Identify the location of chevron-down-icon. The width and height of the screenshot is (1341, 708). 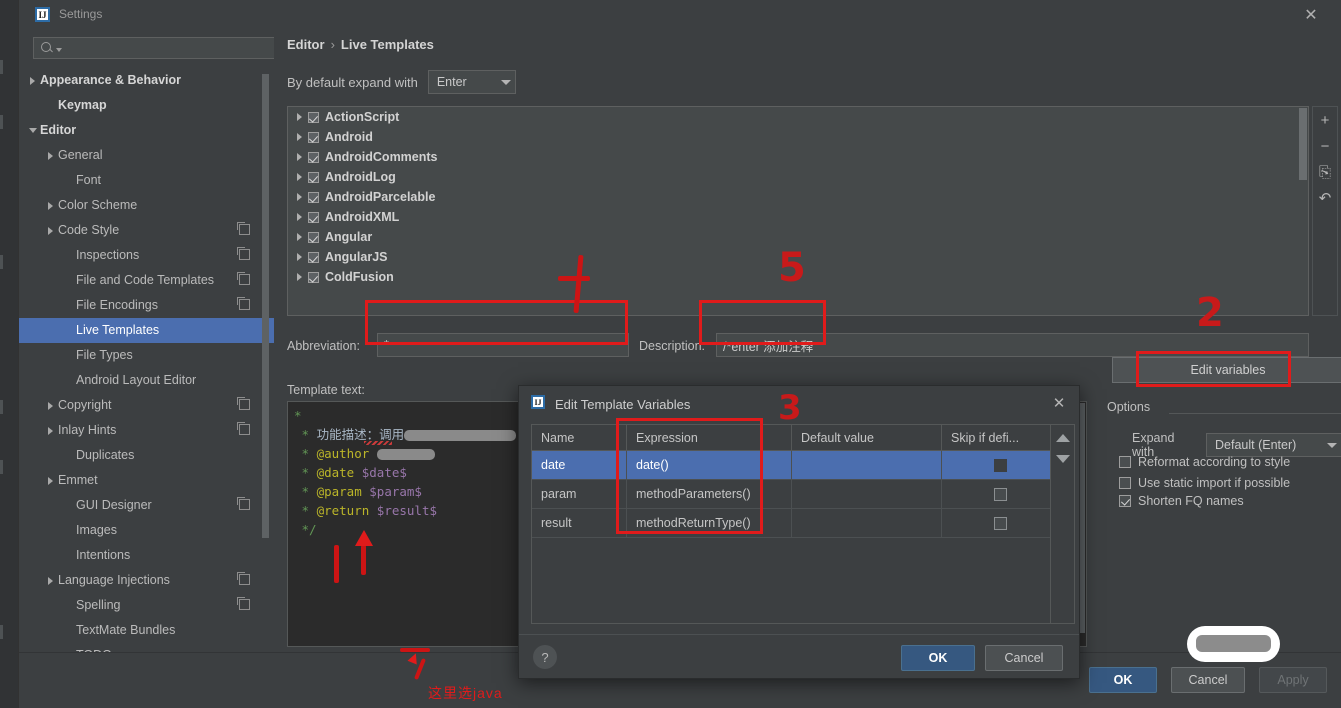
(33, 130).